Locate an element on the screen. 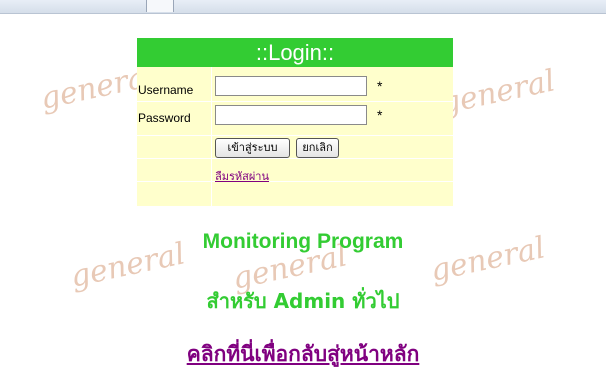  password-label: Password is located at coordinates (164, 118).